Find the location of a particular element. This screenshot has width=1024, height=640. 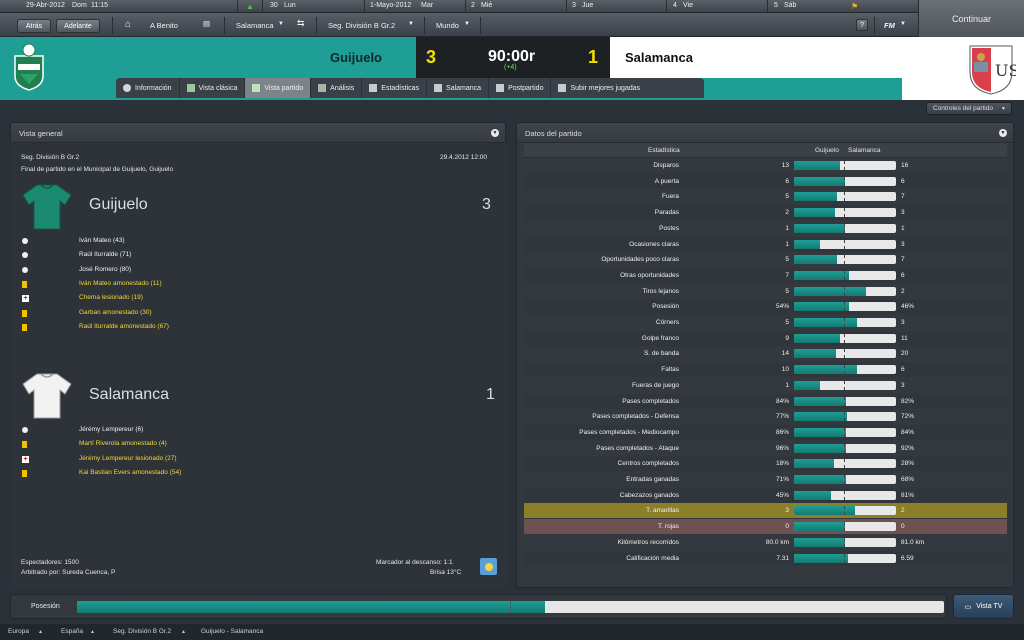

calendar-day-5: 4 is located at coordinates (675, 5).